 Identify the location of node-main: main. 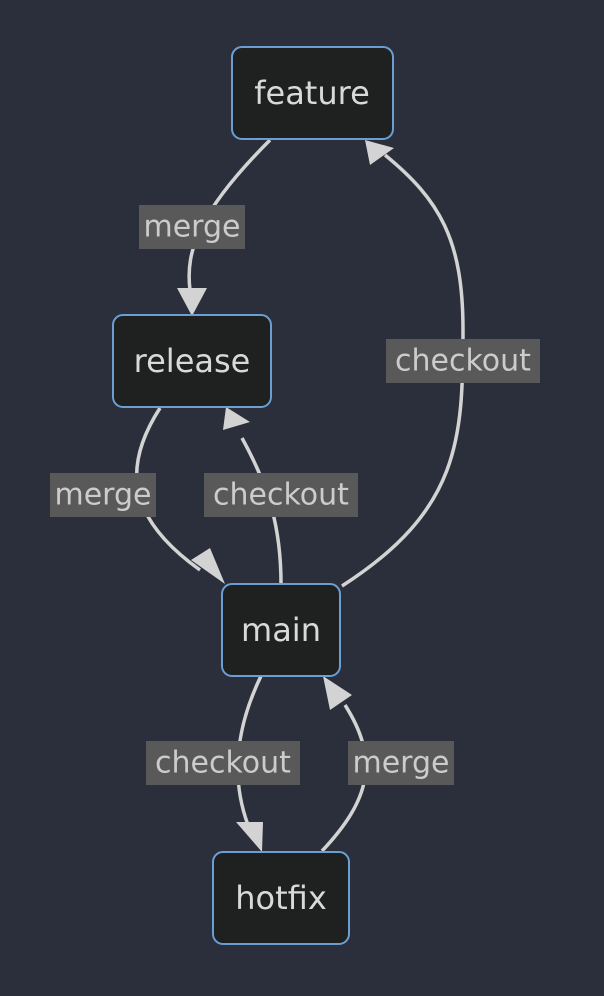
(281, 630).